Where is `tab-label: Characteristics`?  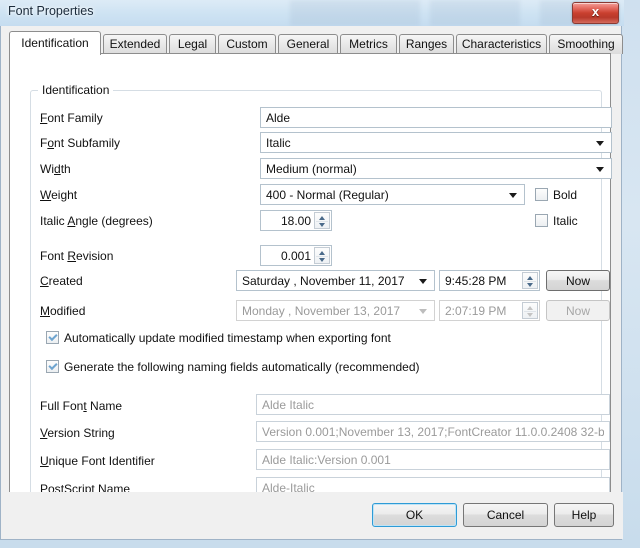
tab-label: Characteristics is located at coordinates (501, 44).